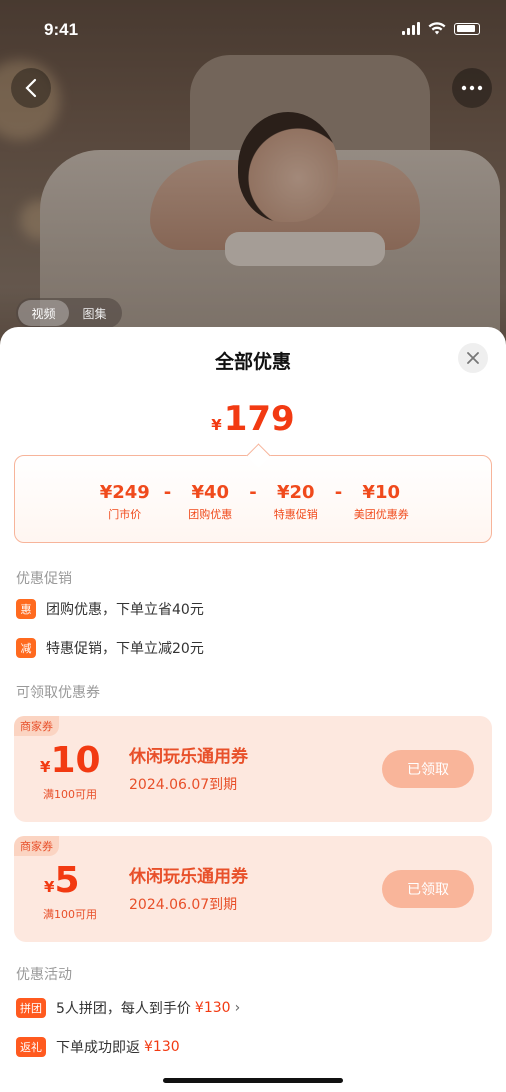 The width and height of the screenshot is (506, 1092). What do you see at coordinates (43, 313) in the screenshot?
I see `tab-video: 视频` at bounding box center [43, 313].